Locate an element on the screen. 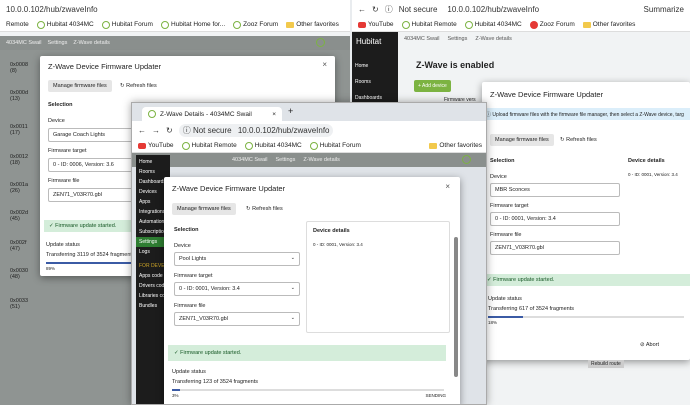 The image size is (690, 405). summarize-button: Summarize is located at coordinates (664, 9).